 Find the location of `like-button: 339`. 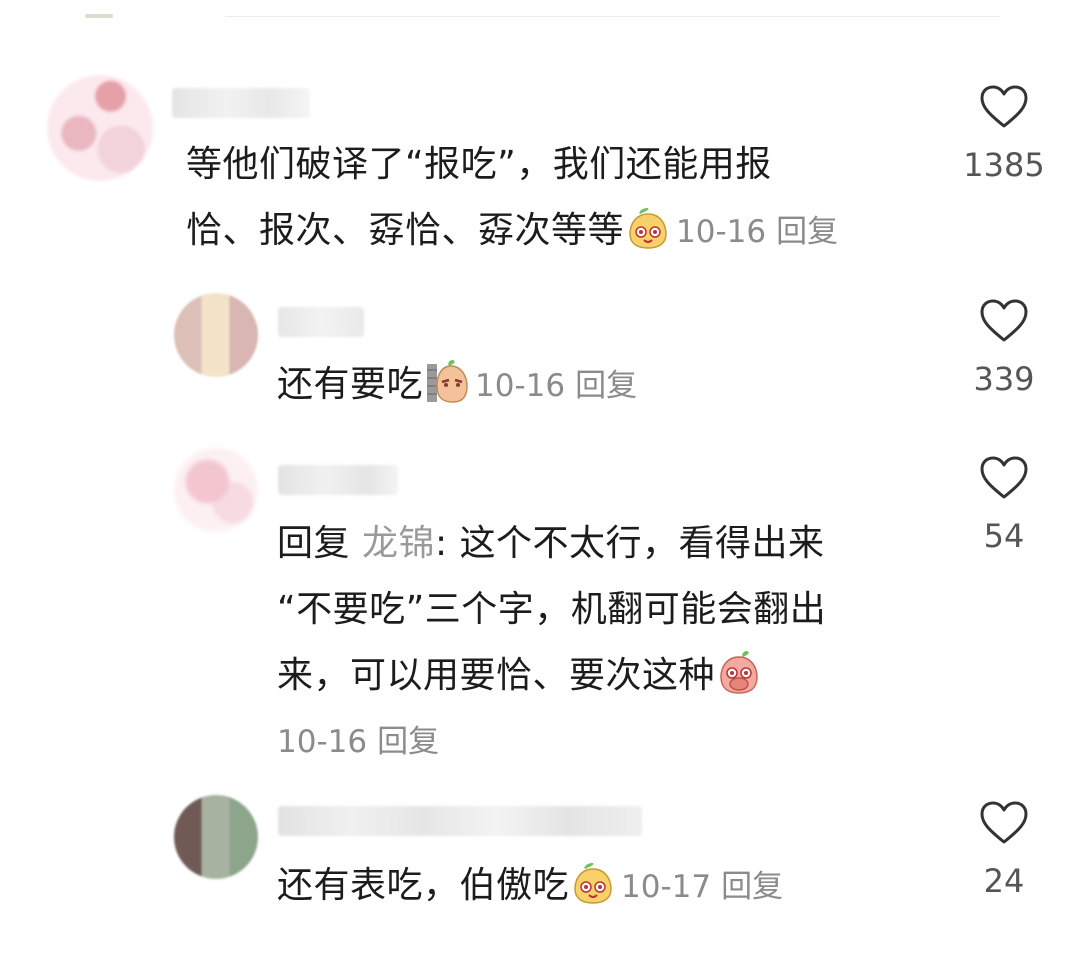

like-button: 339 is located at coordinates (1004, 348).